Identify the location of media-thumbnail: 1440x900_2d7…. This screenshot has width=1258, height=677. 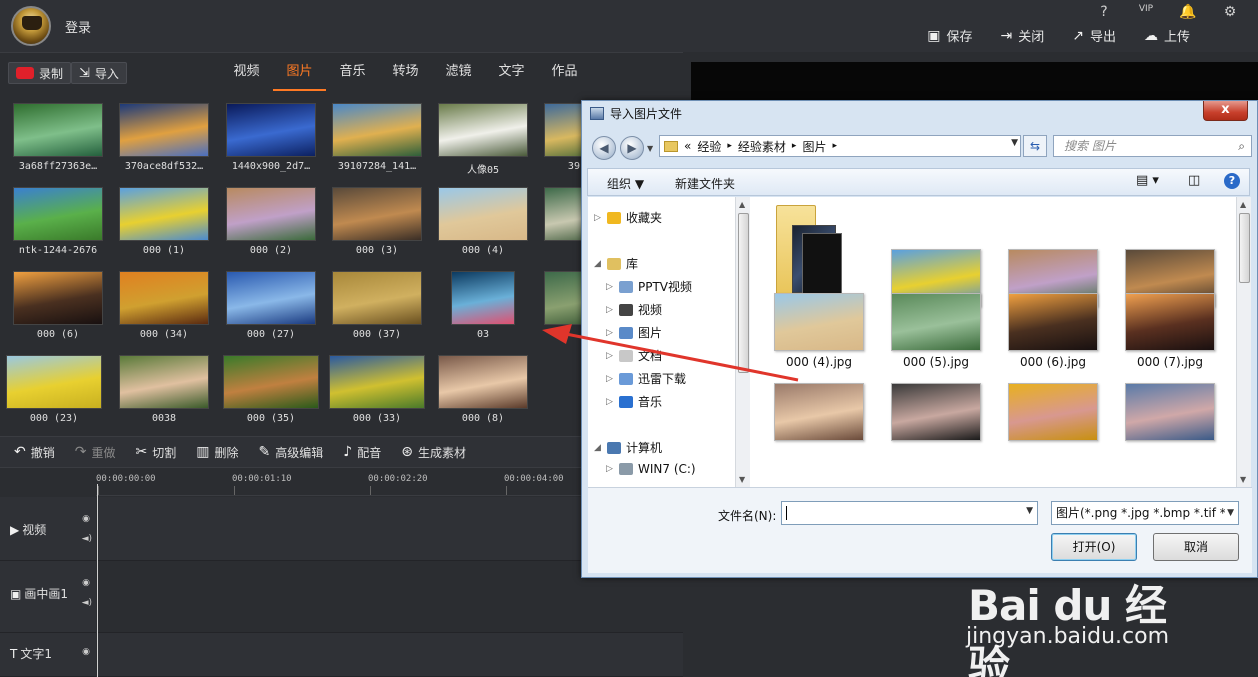
(271, 137).